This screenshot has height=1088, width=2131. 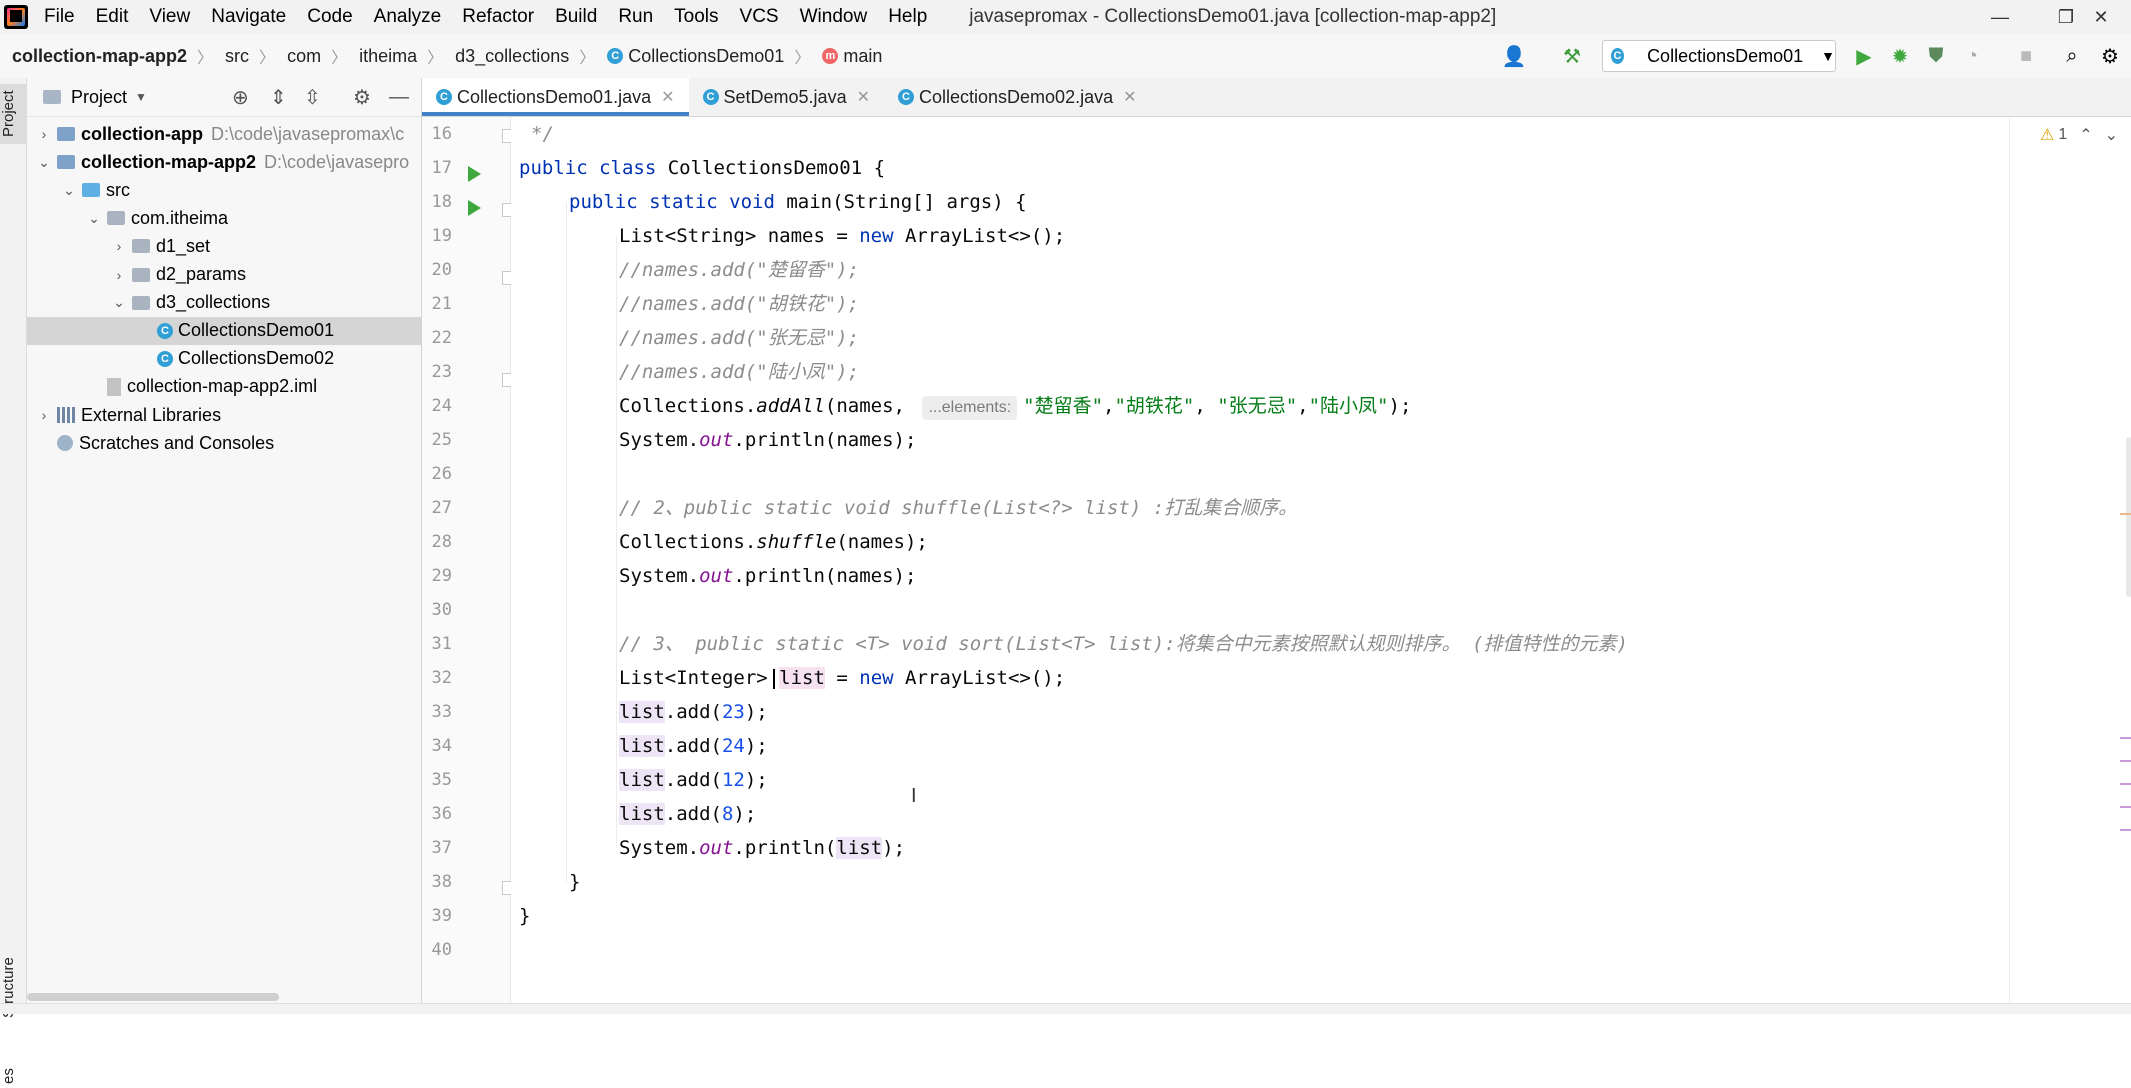 I want to click on tree-item-label: CollectionsDemo02, so click(x=256, y=358).